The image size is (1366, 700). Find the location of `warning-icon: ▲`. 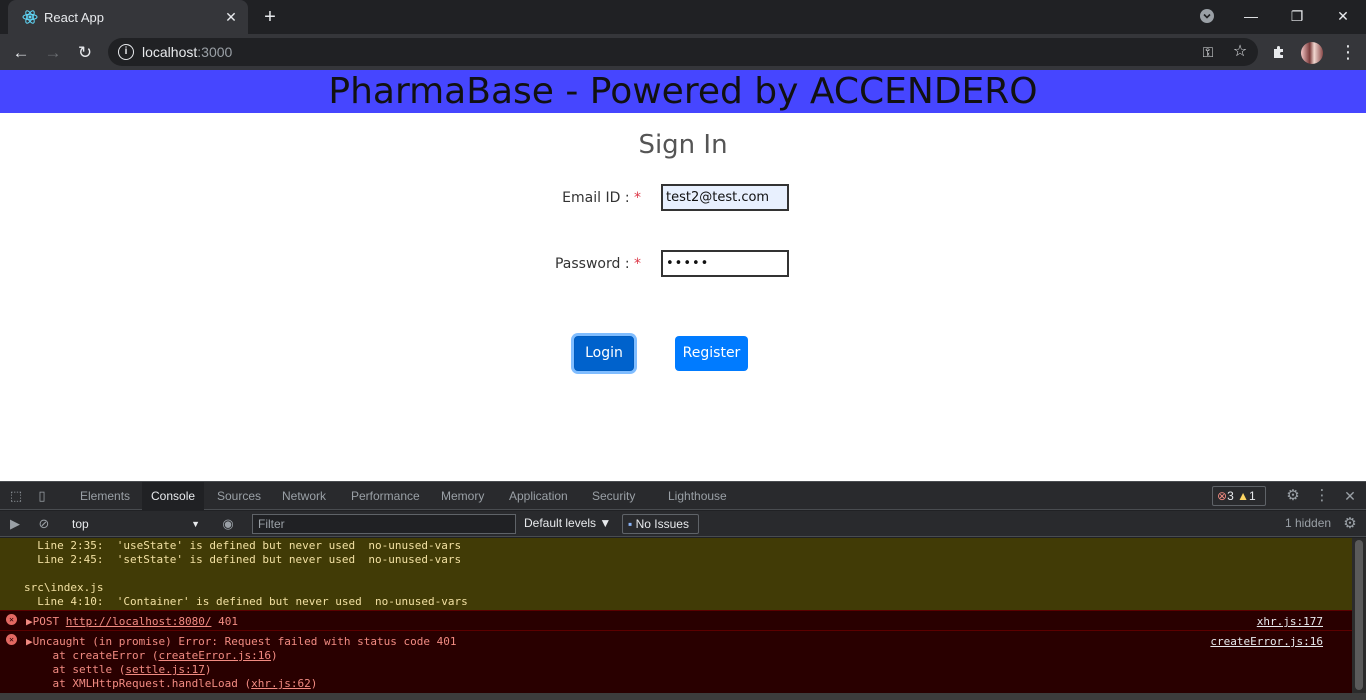

warning-icon: ▲ is located at coordinates (1243, 496).